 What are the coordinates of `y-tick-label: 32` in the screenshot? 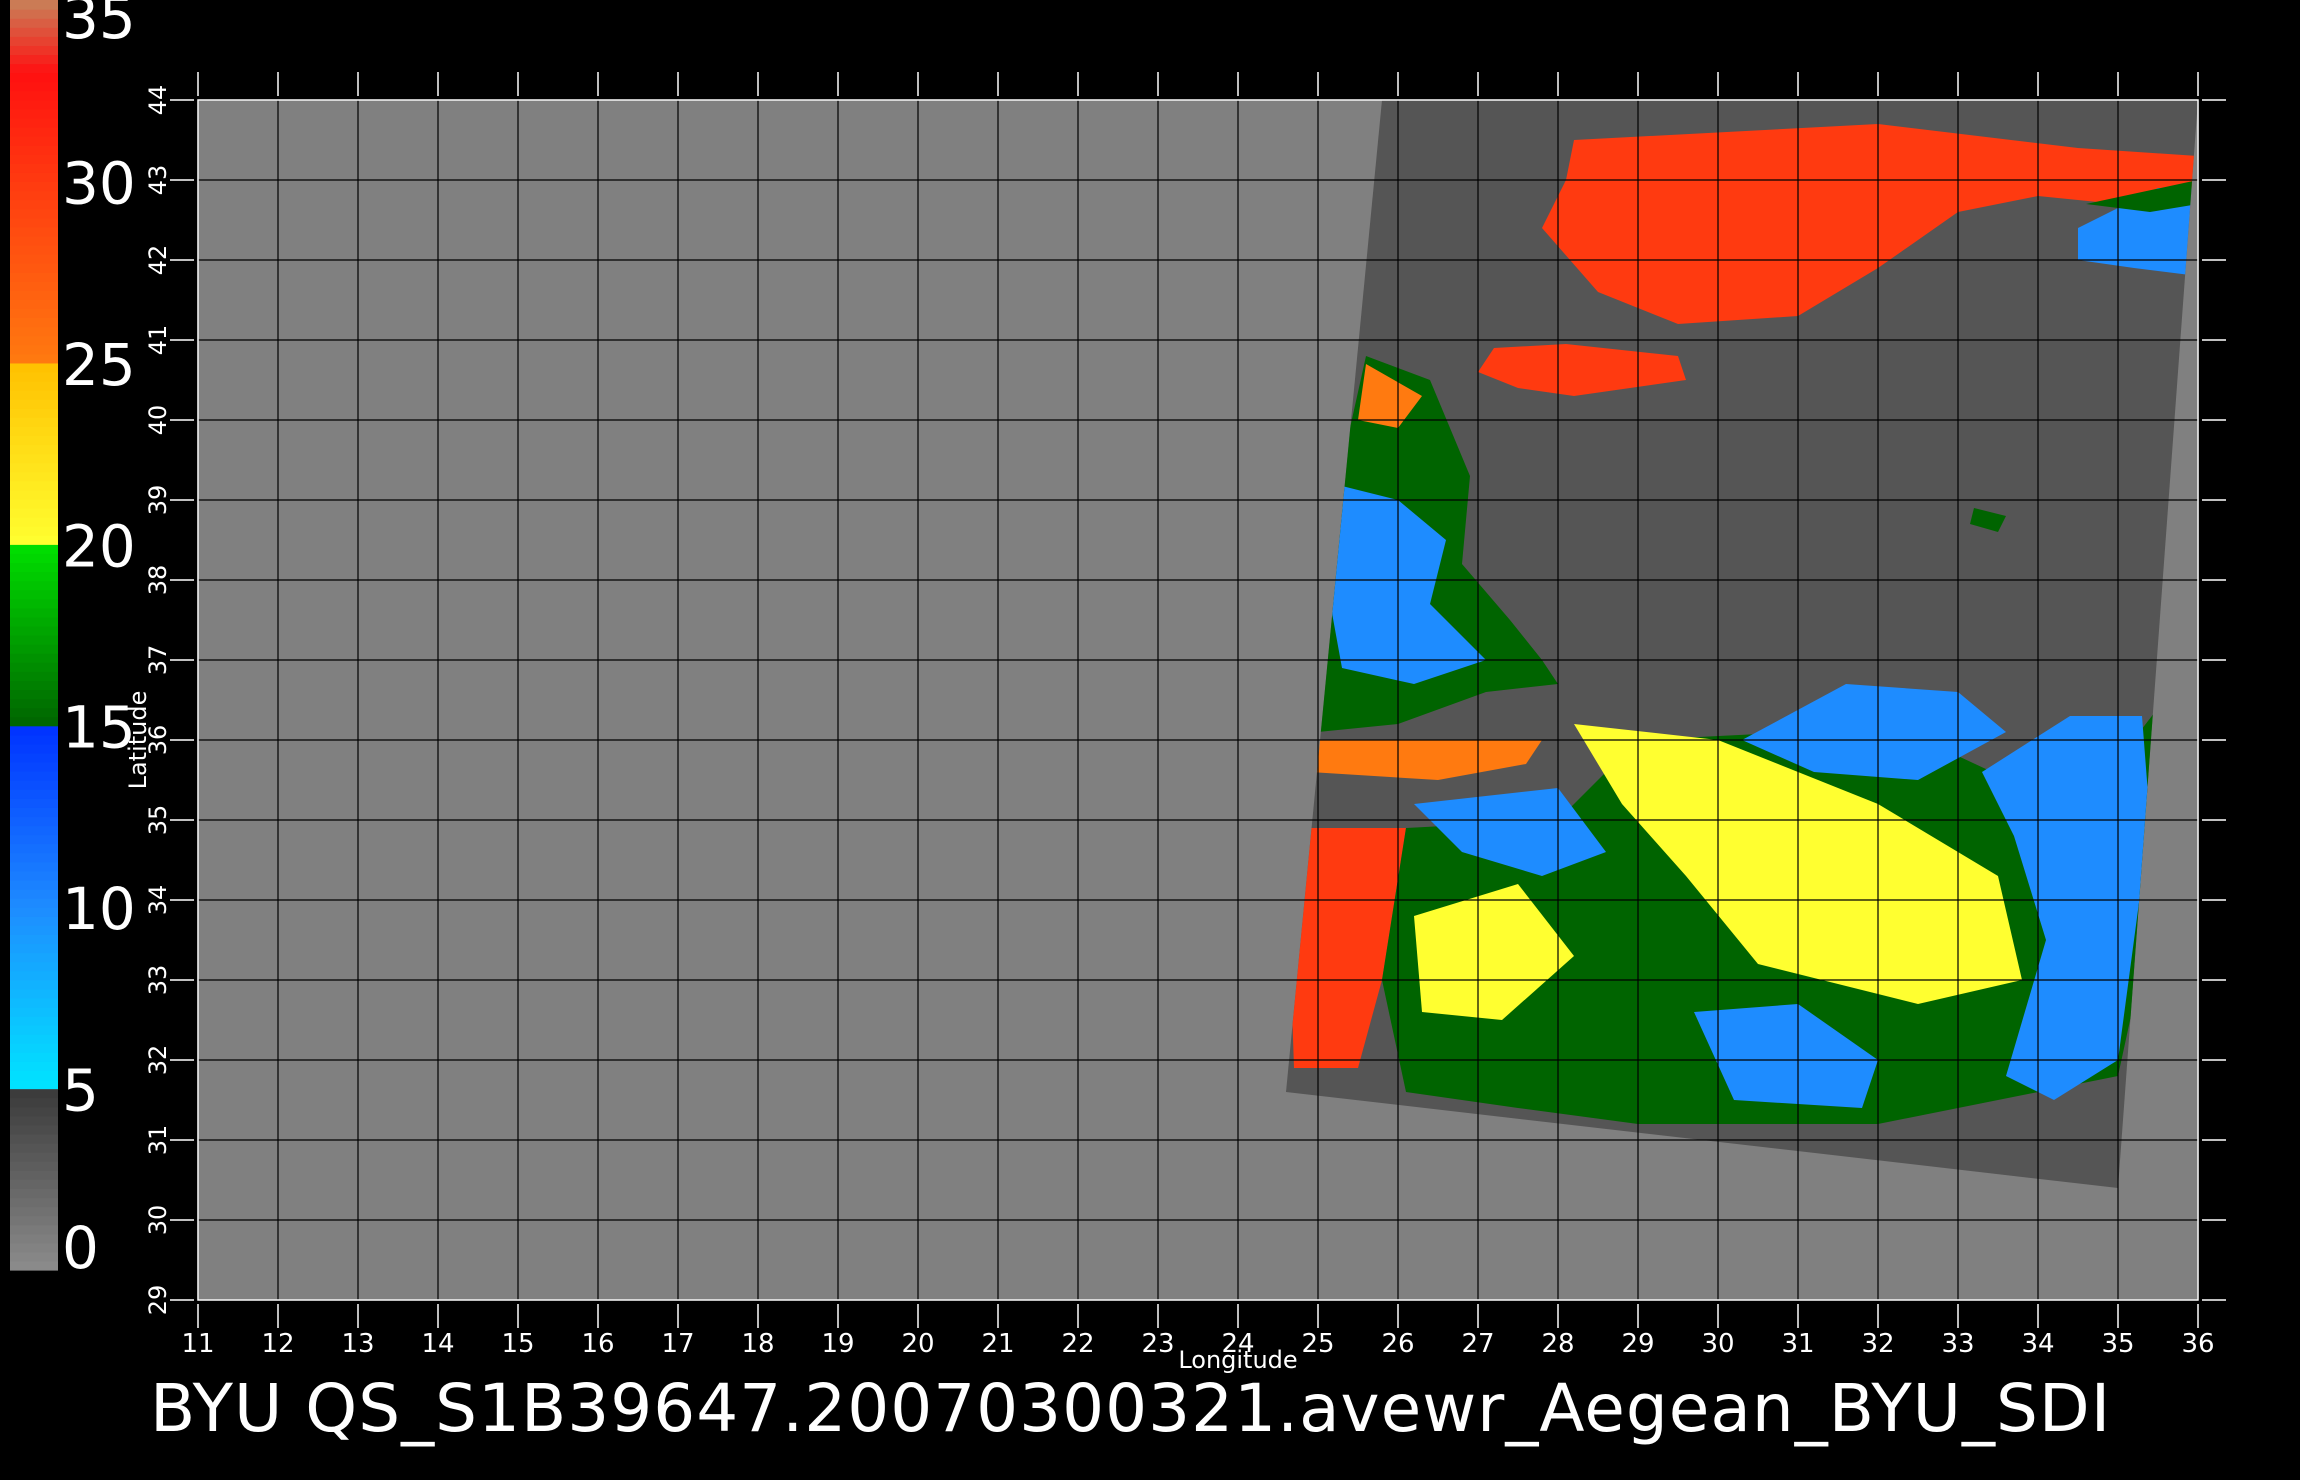 It's located at (158, 1060).